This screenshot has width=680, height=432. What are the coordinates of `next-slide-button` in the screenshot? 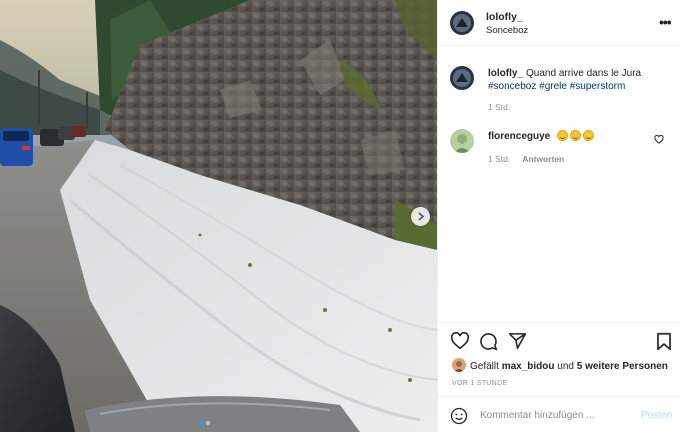 It's located at (420, 216).